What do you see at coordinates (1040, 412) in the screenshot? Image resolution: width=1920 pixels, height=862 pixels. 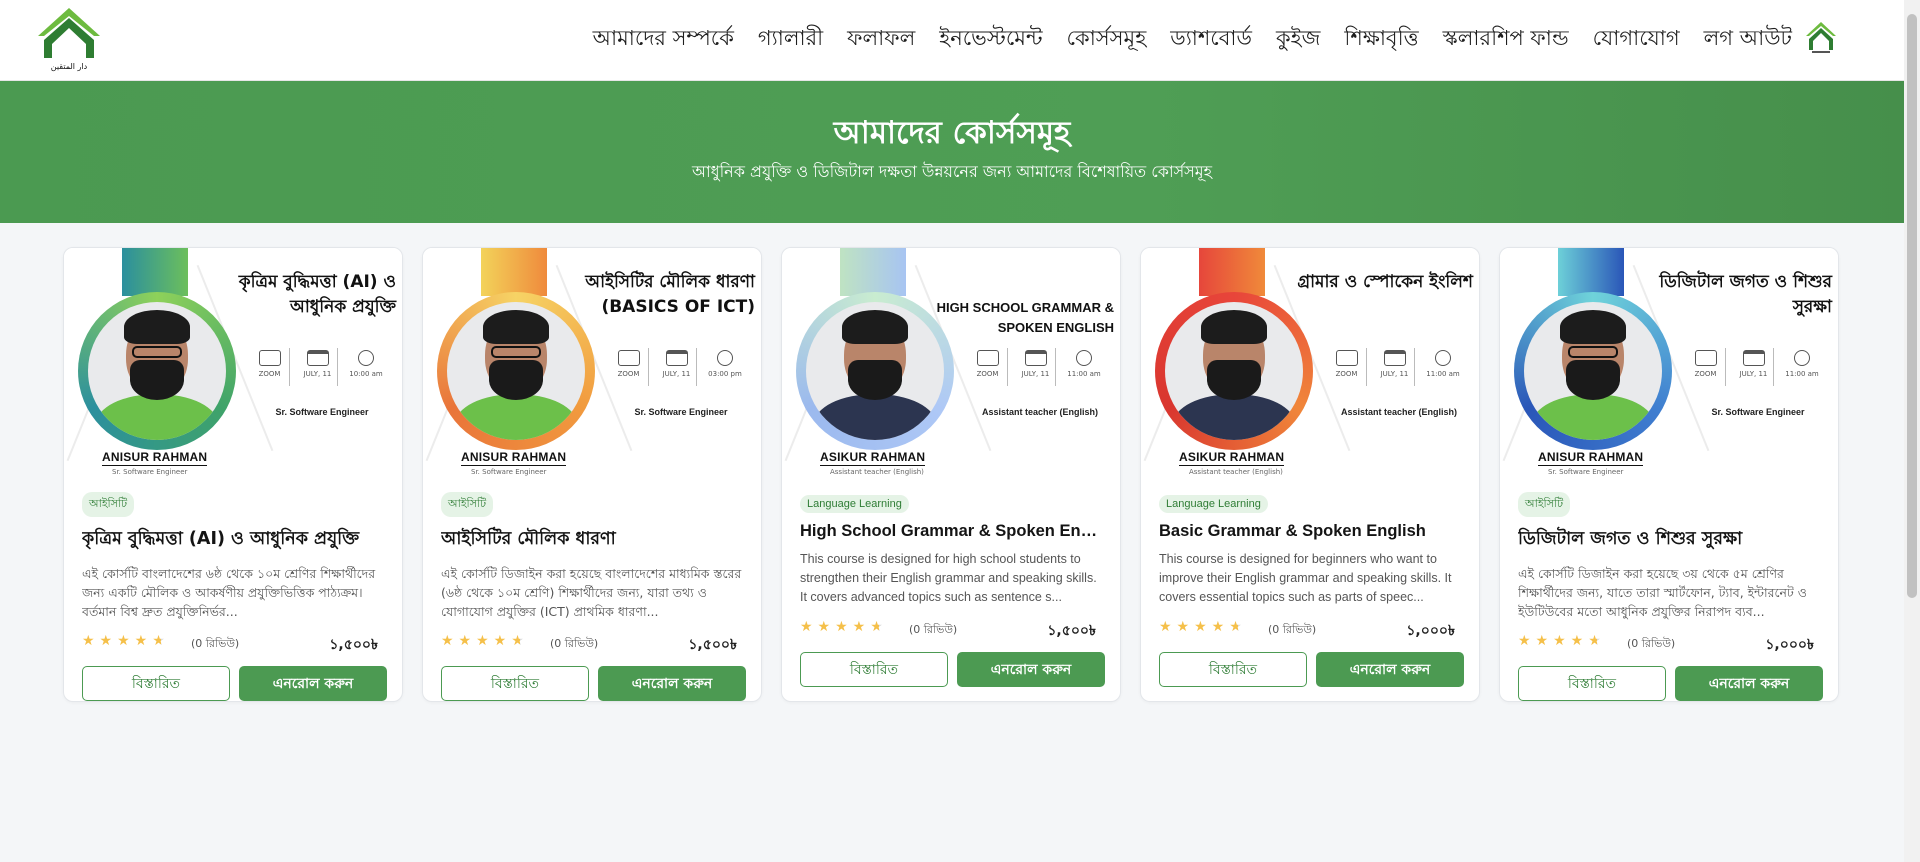 I see `banner-role: Assistant teacher (English)` at bounding box center [1040, 412].